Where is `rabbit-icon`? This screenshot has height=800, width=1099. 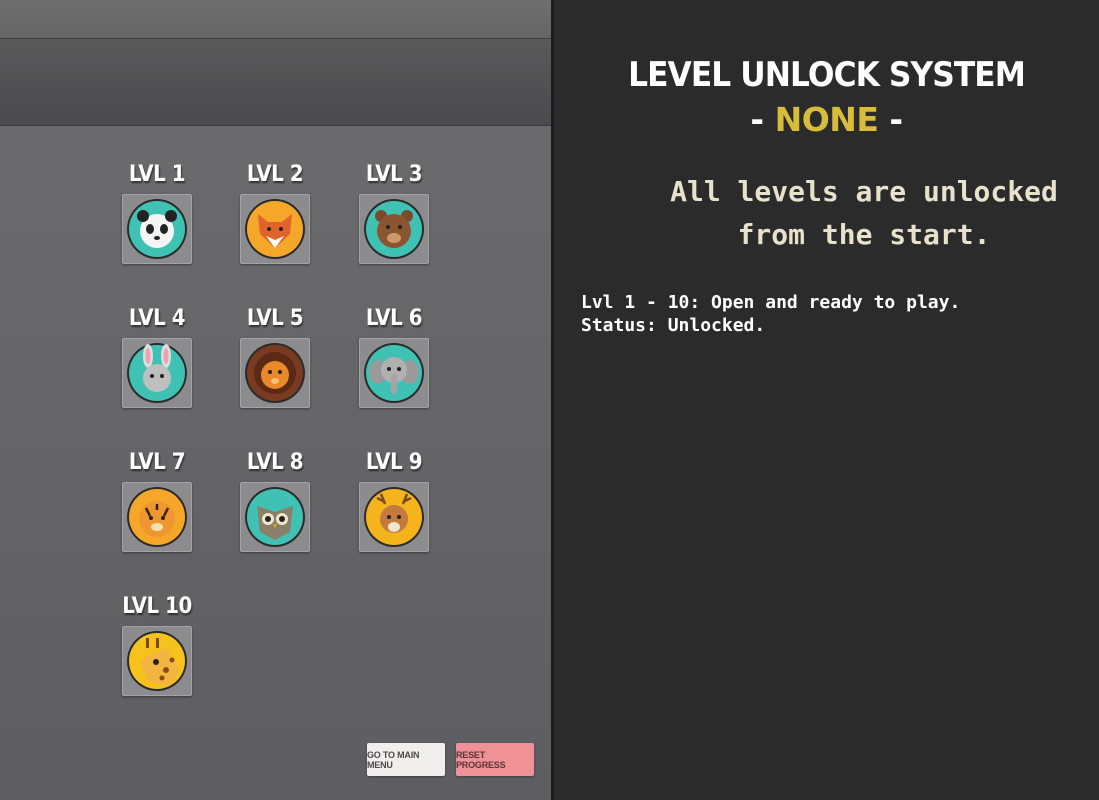
rabbit-icon is located at coordinates (157, 373).